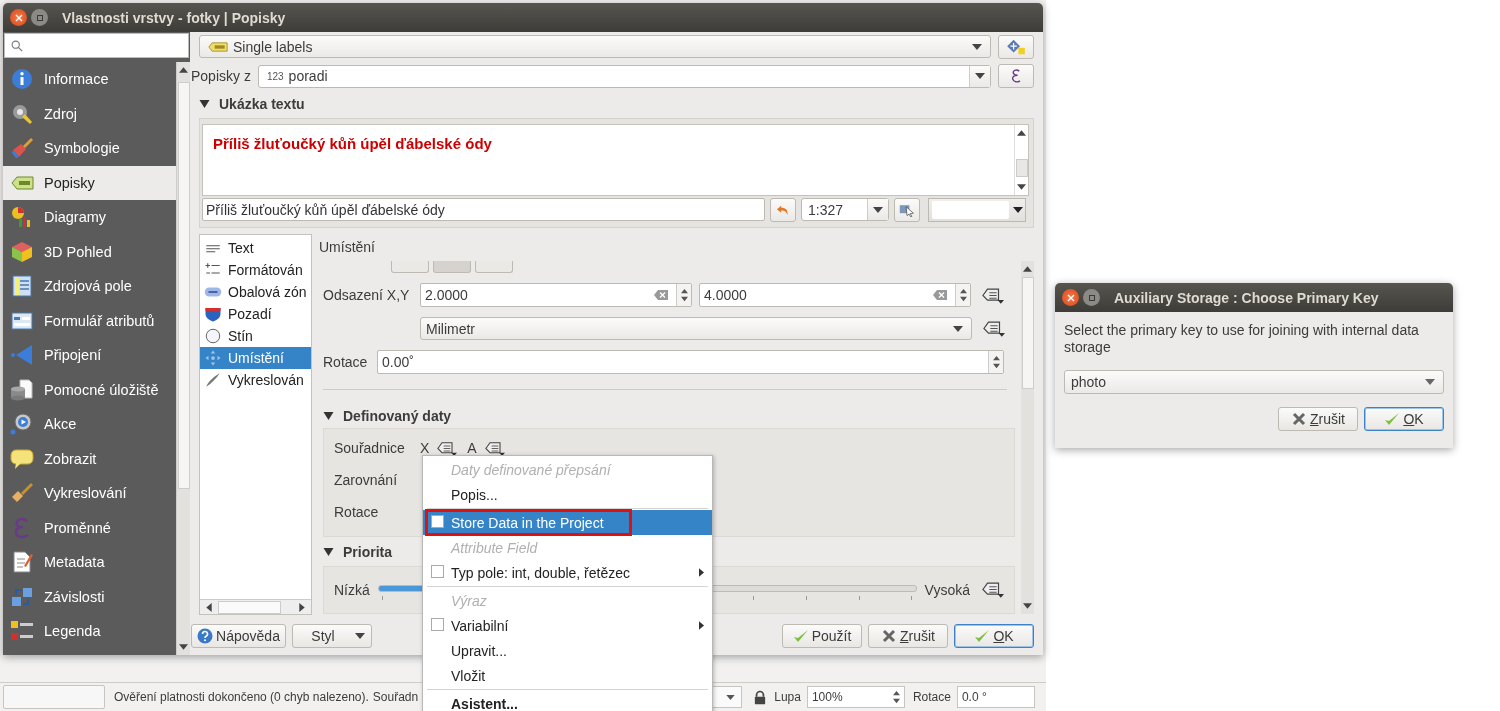  What do you see at coordinates (255, 336) in the screenshot?
I see `settings-tab: Stín` at bounding box center [255, 336].